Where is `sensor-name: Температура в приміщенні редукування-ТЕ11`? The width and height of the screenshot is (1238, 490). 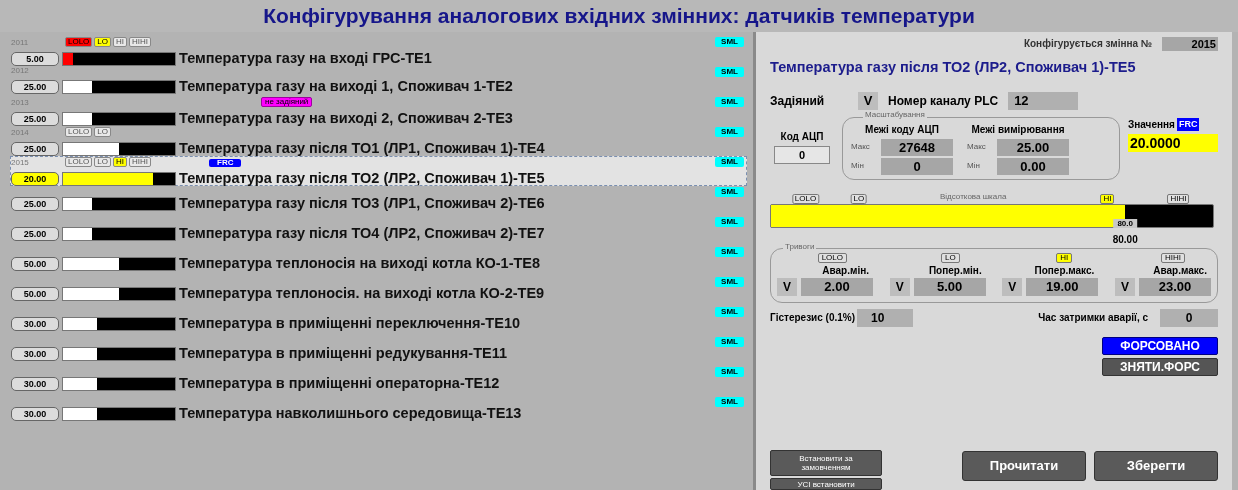 sensor-name: Температура в приміщенні редукування-ТЕ11 is located at coordinates (343, 354).